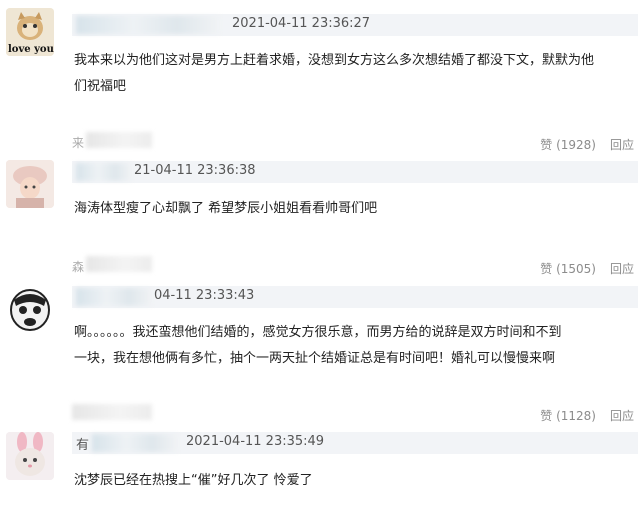  What do you see at coordinates (568, 269) in the screenshot?
I see `like-button: 赞 (1505)` at bounding box center [568, 269].